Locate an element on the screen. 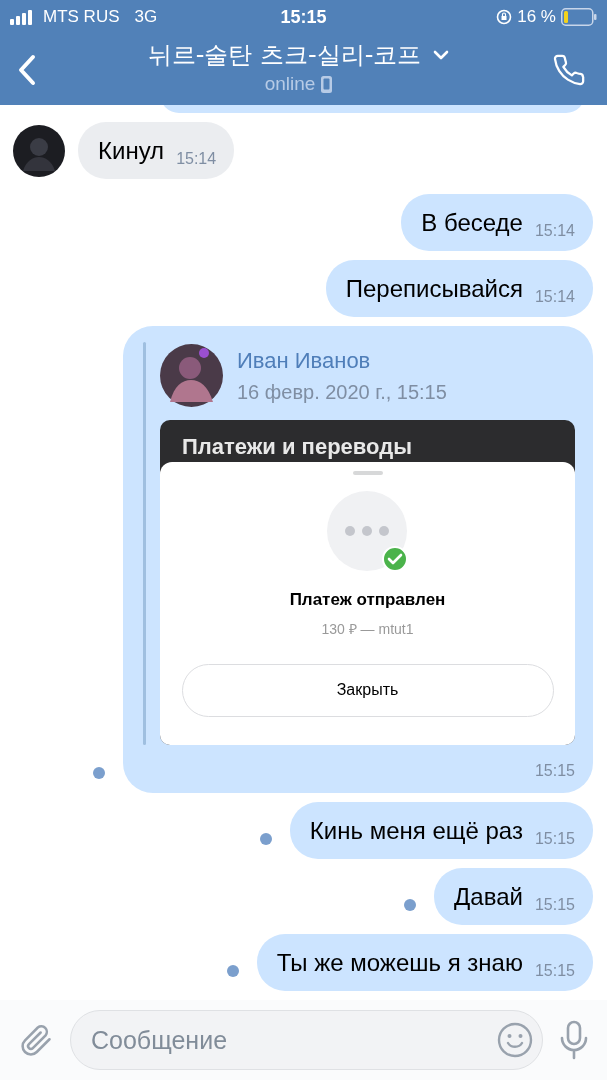  payment-status: Платеж отправлен is located at coordinates (367, 600).